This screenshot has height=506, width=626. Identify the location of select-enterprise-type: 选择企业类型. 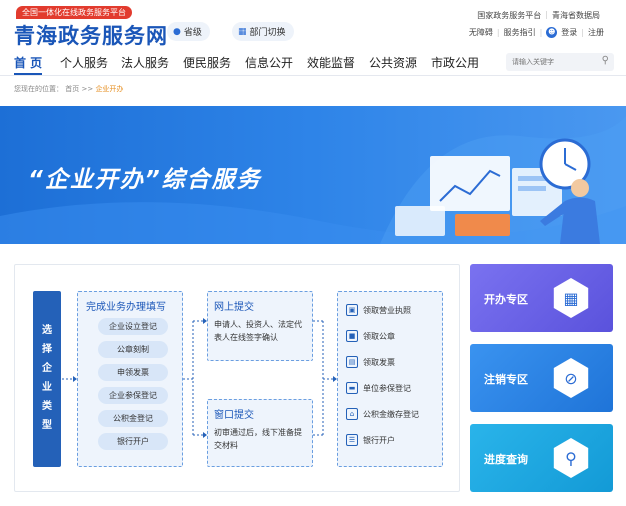
(47, 379).